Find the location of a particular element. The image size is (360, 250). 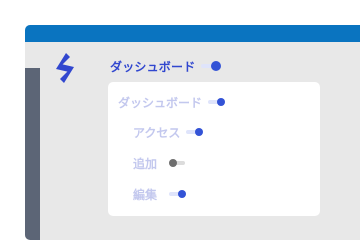

header-toggle is located at coordinates (211, 66).